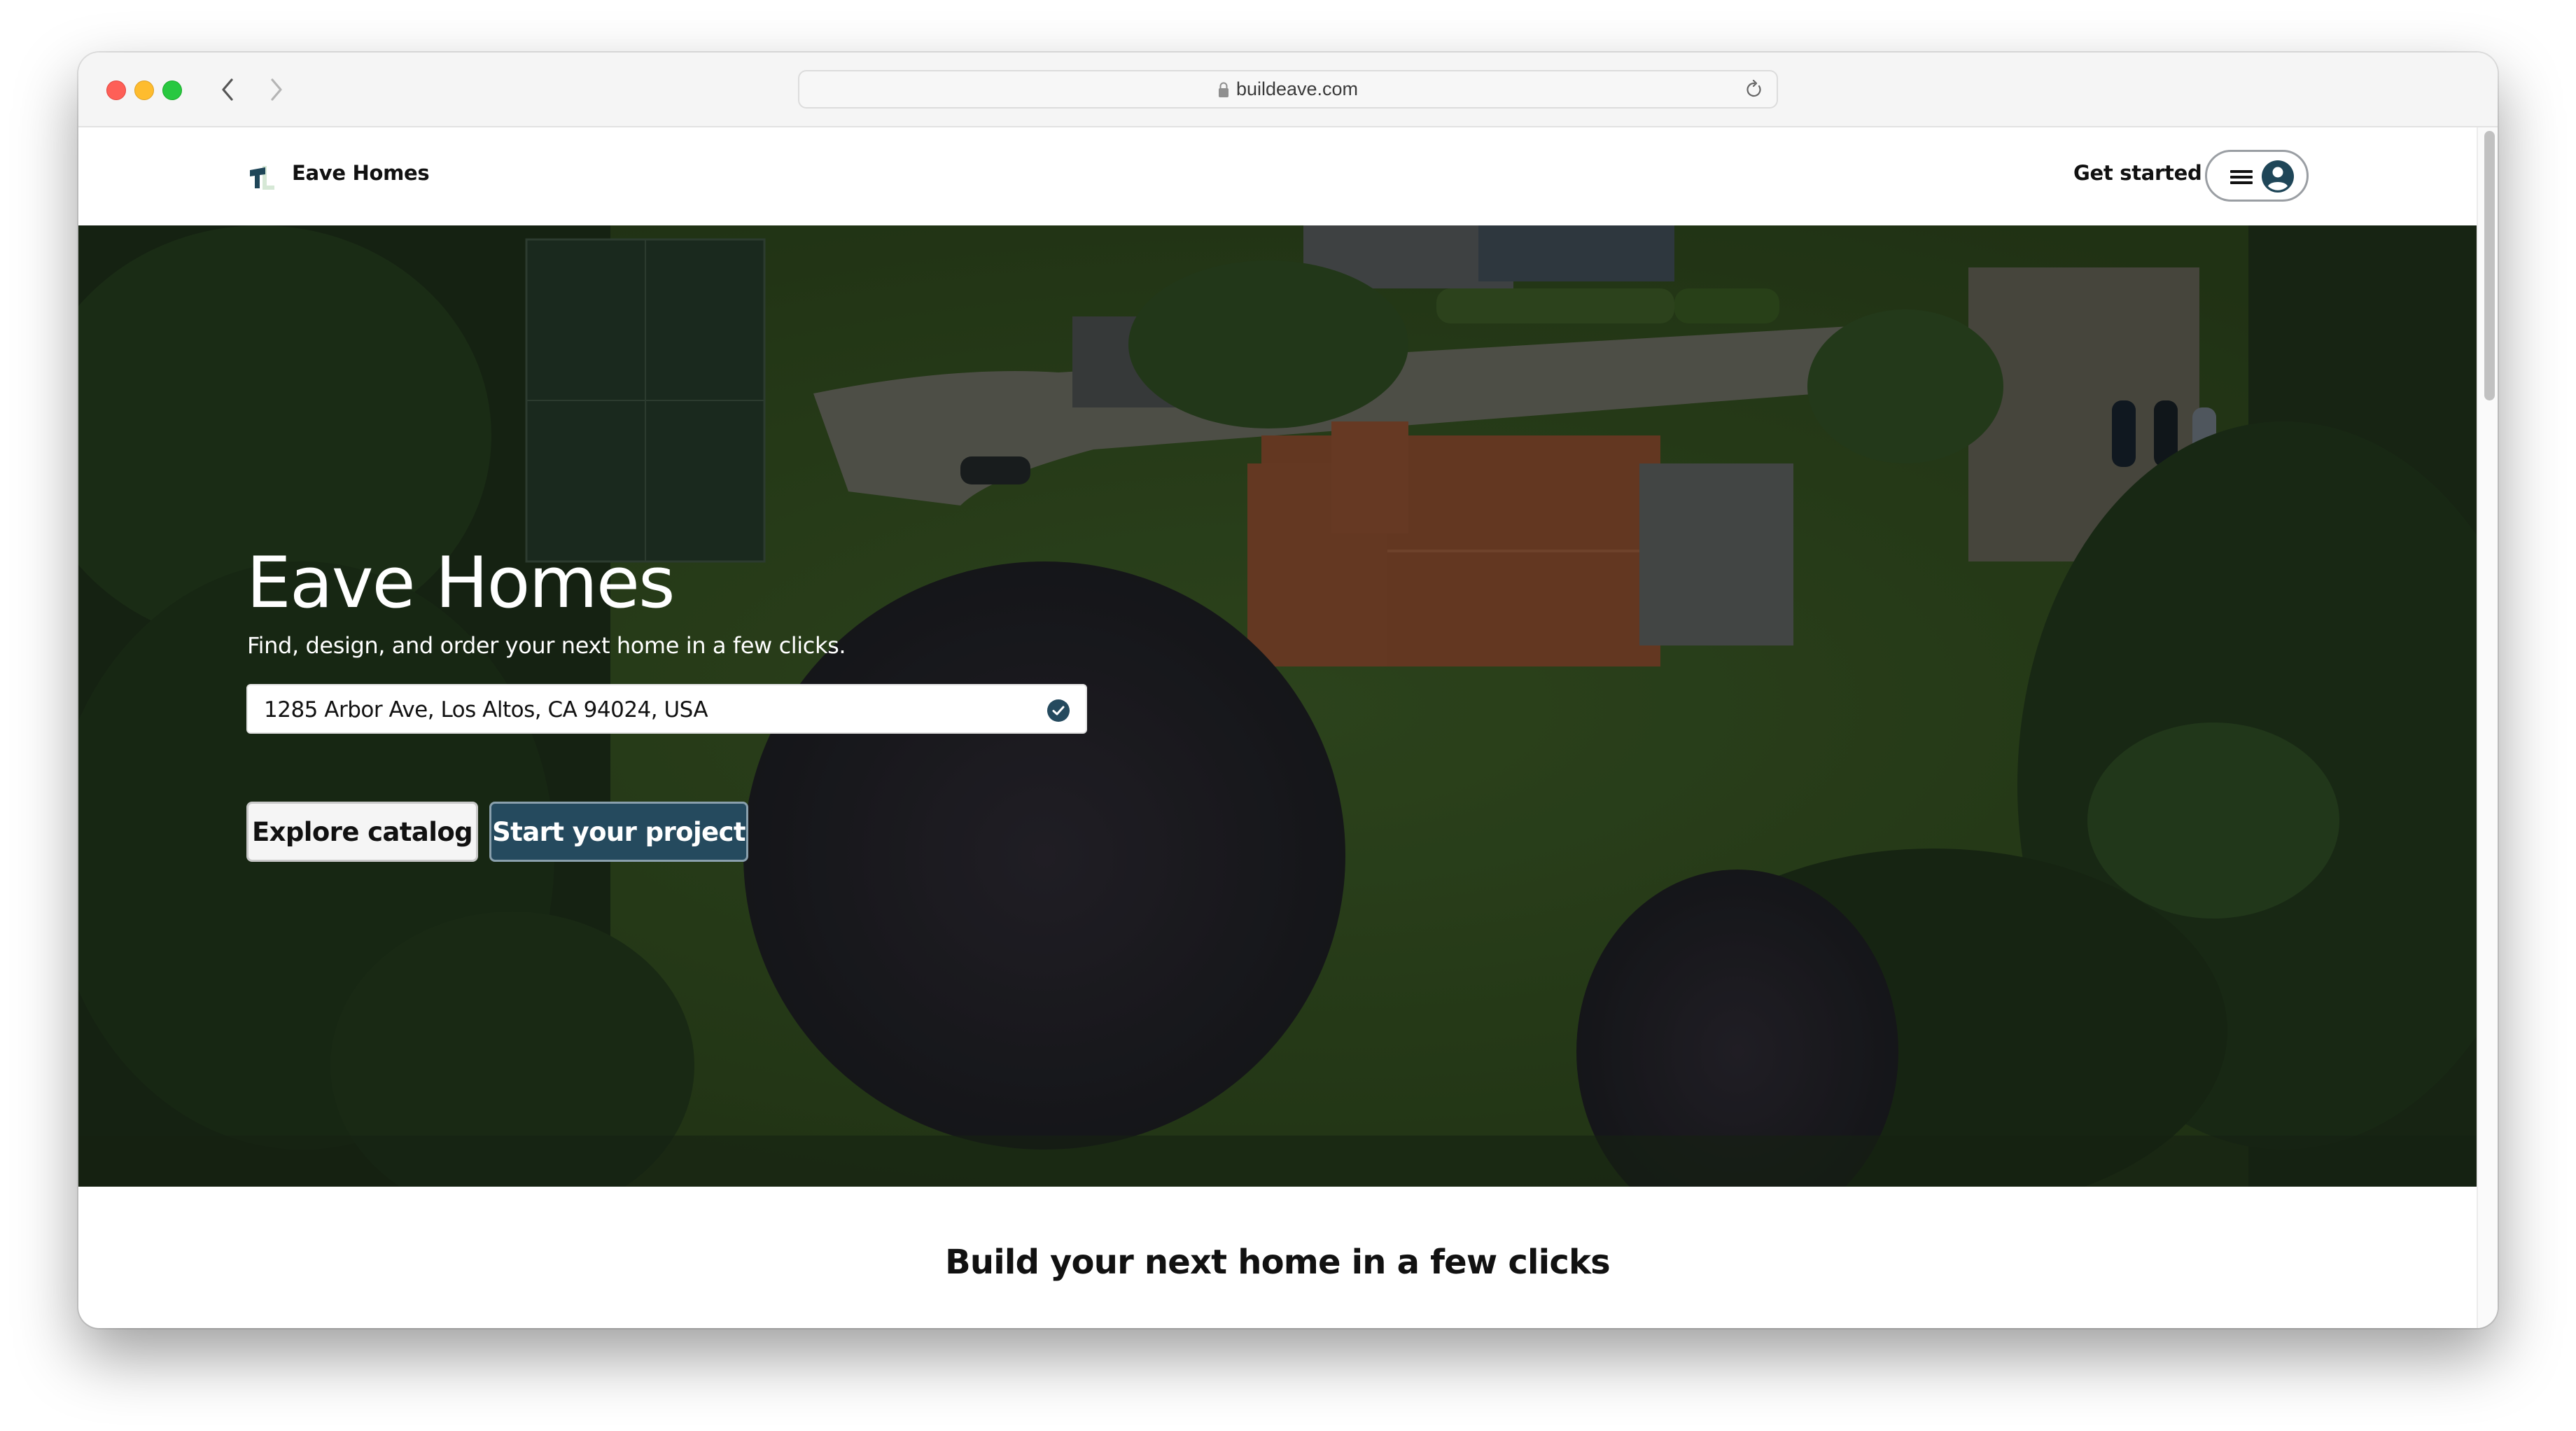 This screenshot has width=2576, height=1431. What do you see at coordinates (144, 90) in the screenshot?
I see `minimize-window-button` at bounding box center [144, 90].